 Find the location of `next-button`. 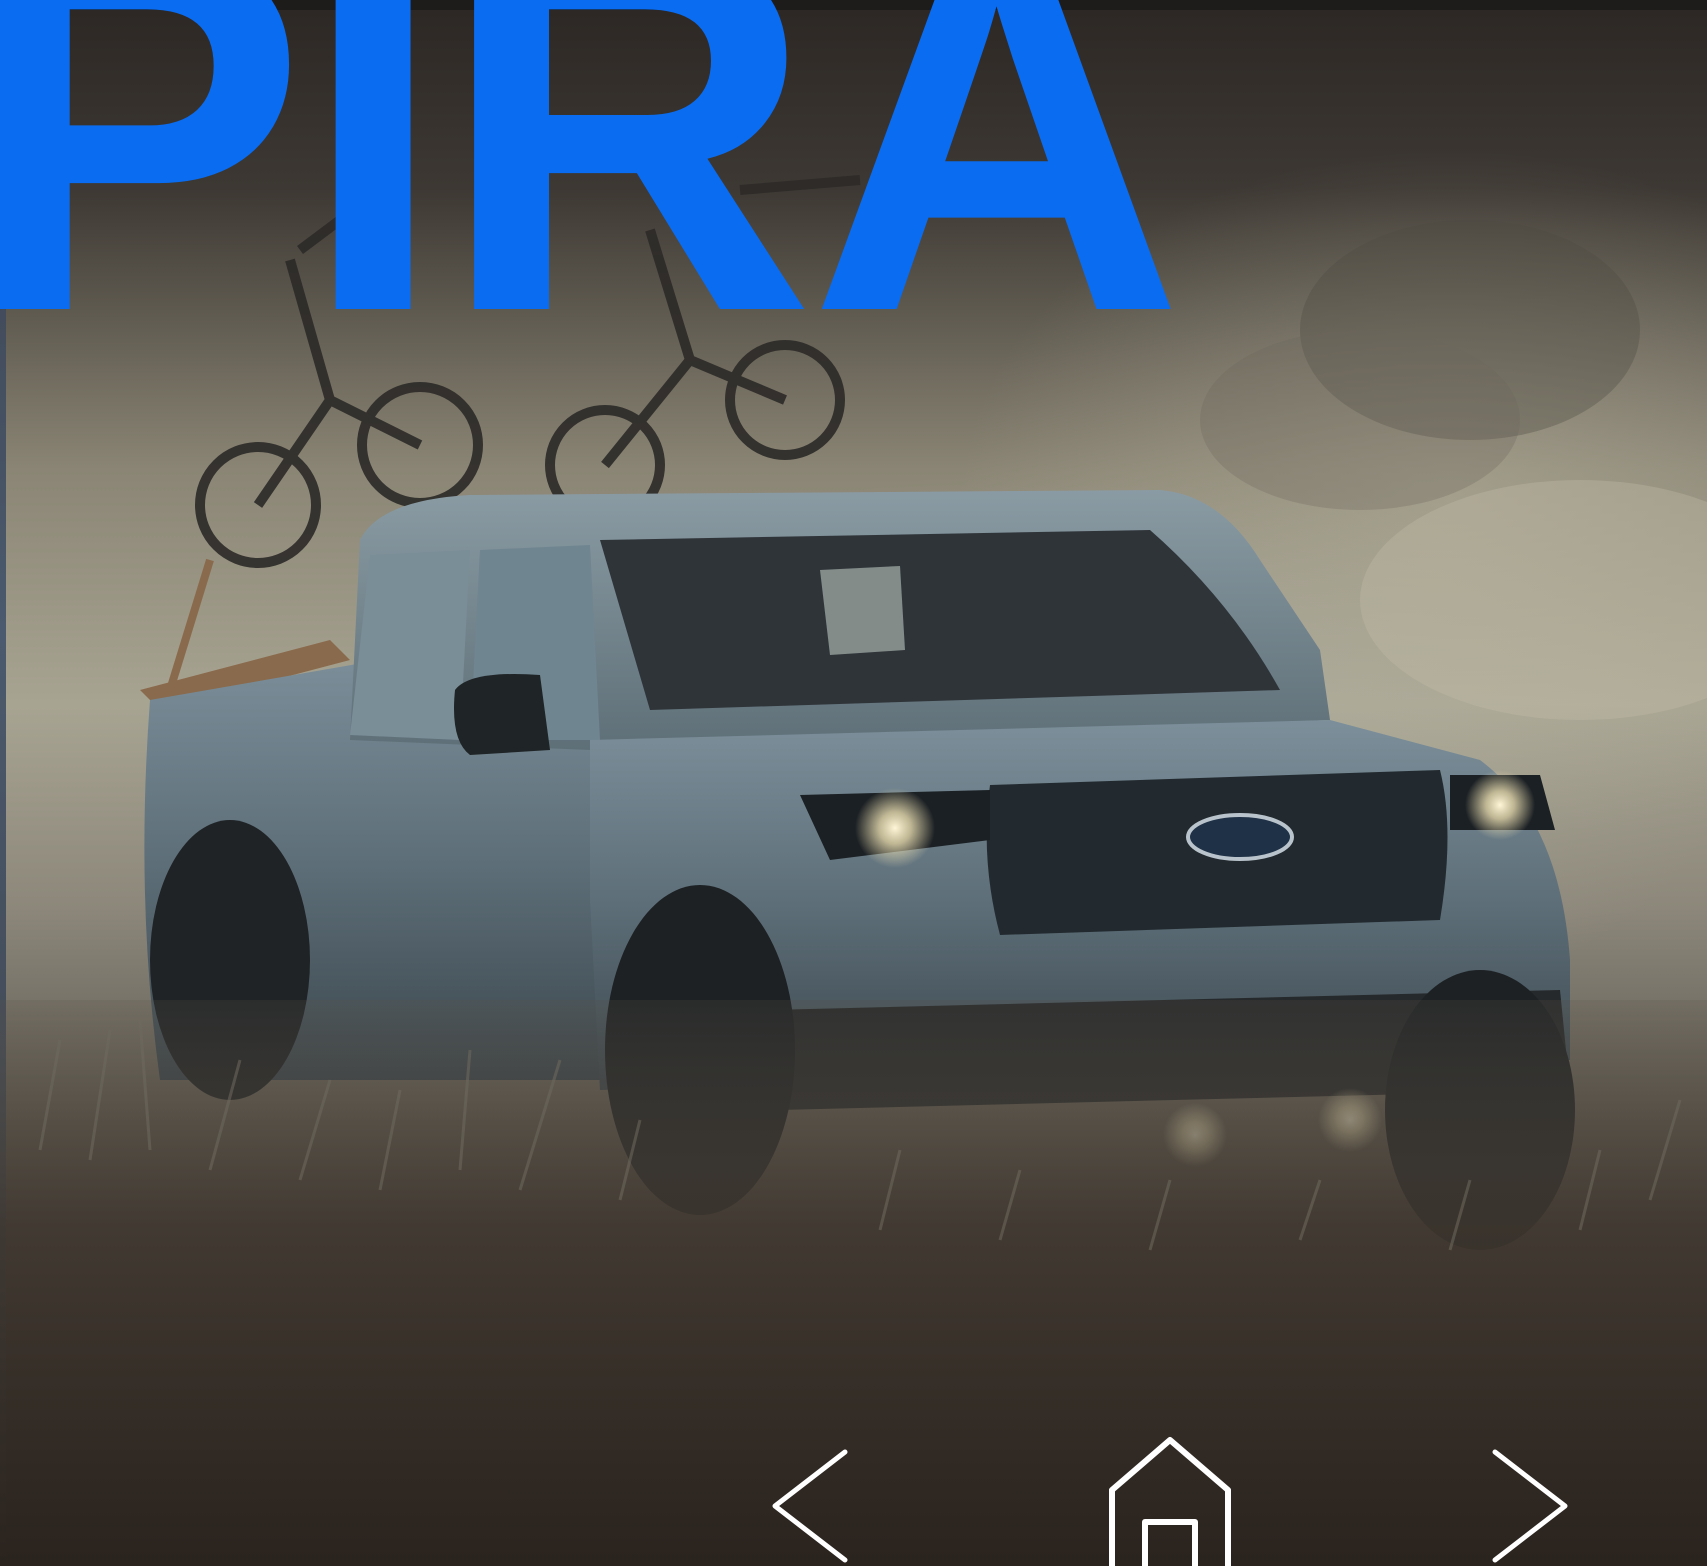

next-button is located at coordinates (1515, 1498).